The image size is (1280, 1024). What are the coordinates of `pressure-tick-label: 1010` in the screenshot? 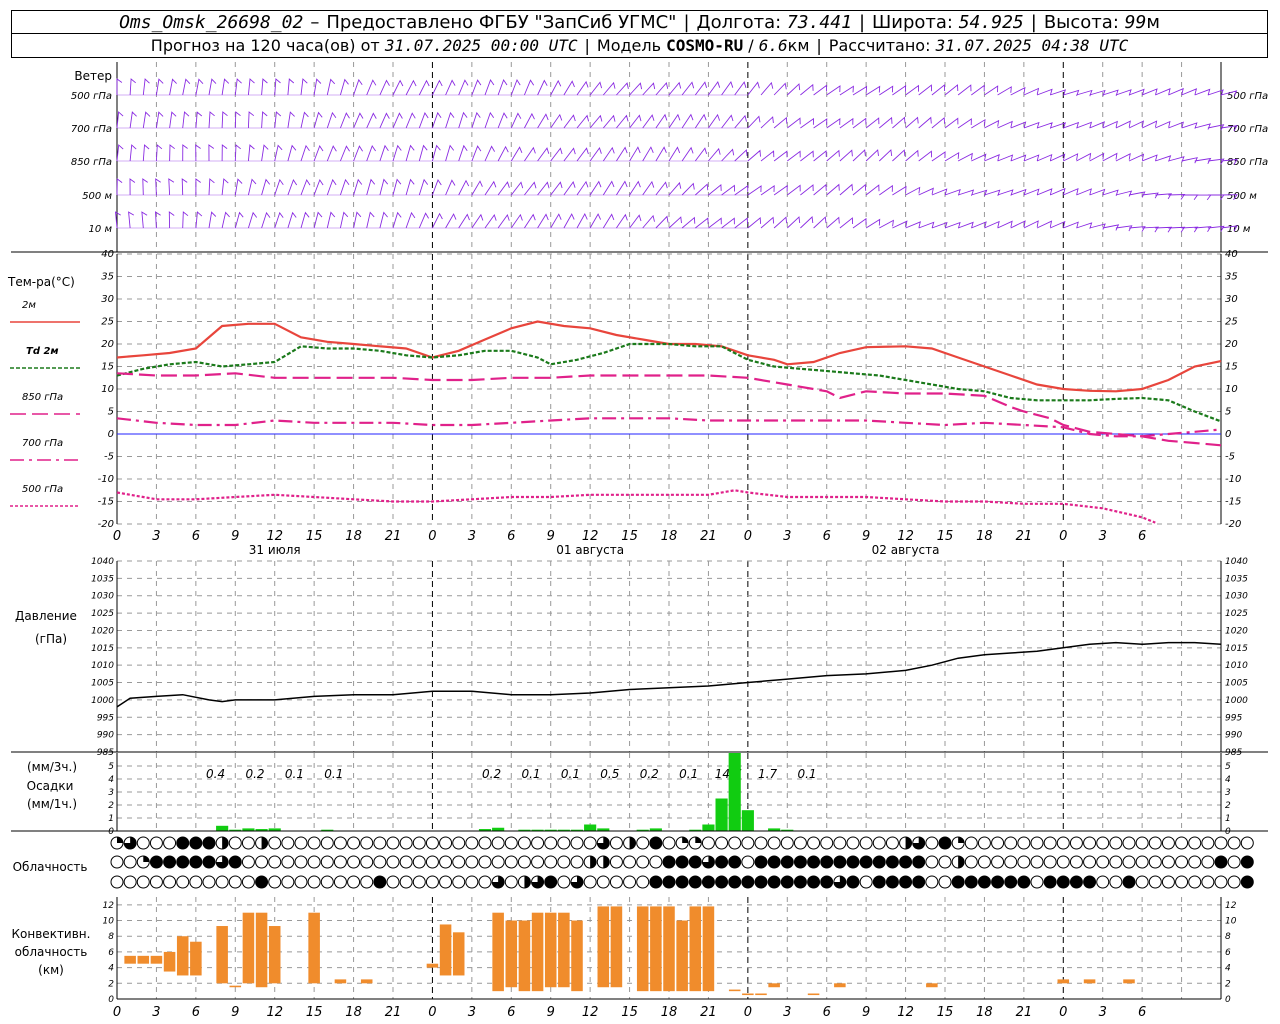 It's located at (1236, 666).